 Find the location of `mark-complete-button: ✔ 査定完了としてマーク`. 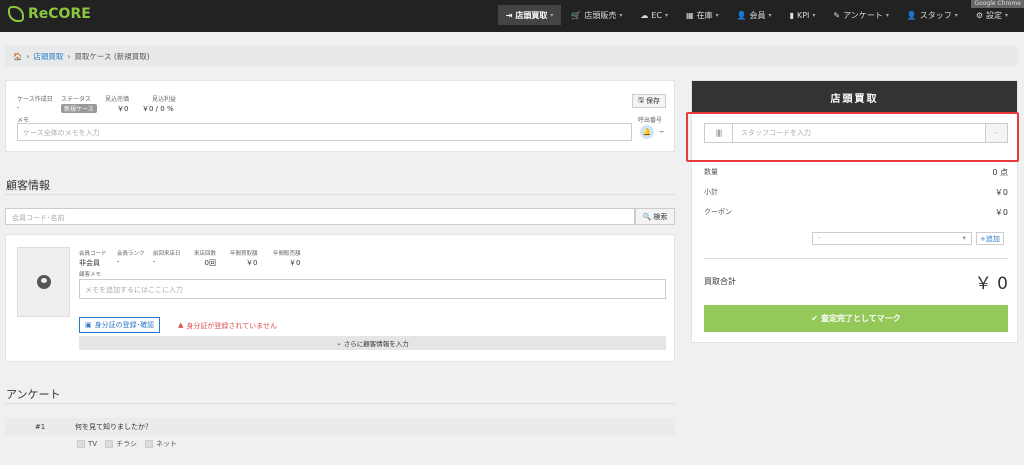

mark-complete-button: ✔ 査定完了としてマーク is located at coordinates (856, 318).